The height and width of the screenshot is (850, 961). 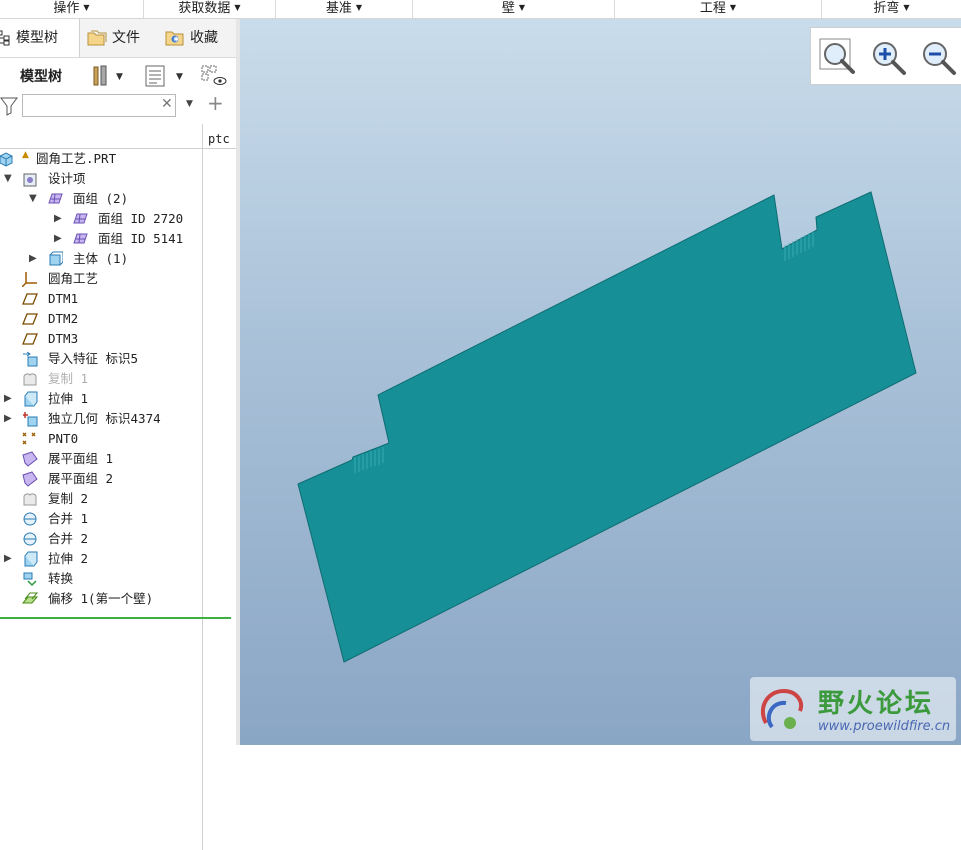 What do you see at coordinates (101, 319) in the screenshot?
I see `tree-item: DTM2` at bounding box center [101, 319].